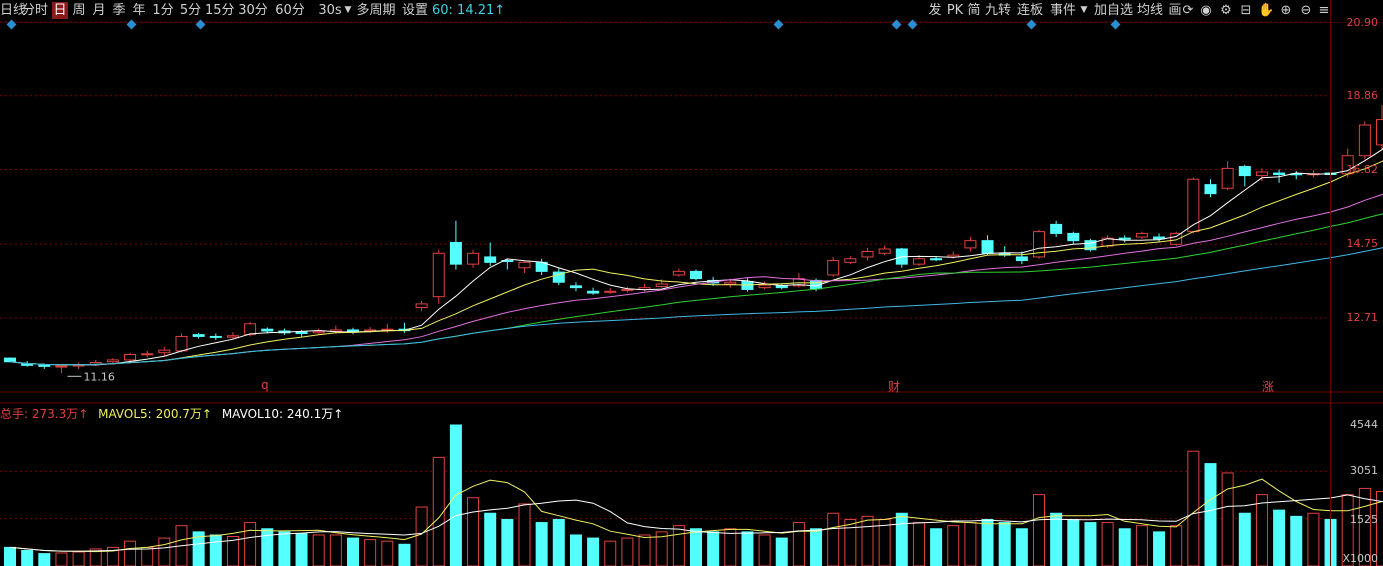 Image resolution: width=1383 pixels, height=566 pixels. Describe the element at coordinates (1268, 386) in the screenshot. I see `event-marker-limit-up: 涨` at that location.